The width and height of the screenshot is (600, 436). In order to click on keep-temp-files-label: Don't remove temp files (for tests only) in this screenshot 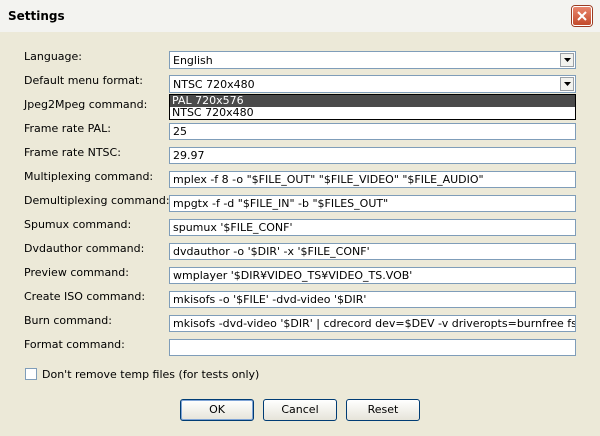, I will do `click(150, 374)`.